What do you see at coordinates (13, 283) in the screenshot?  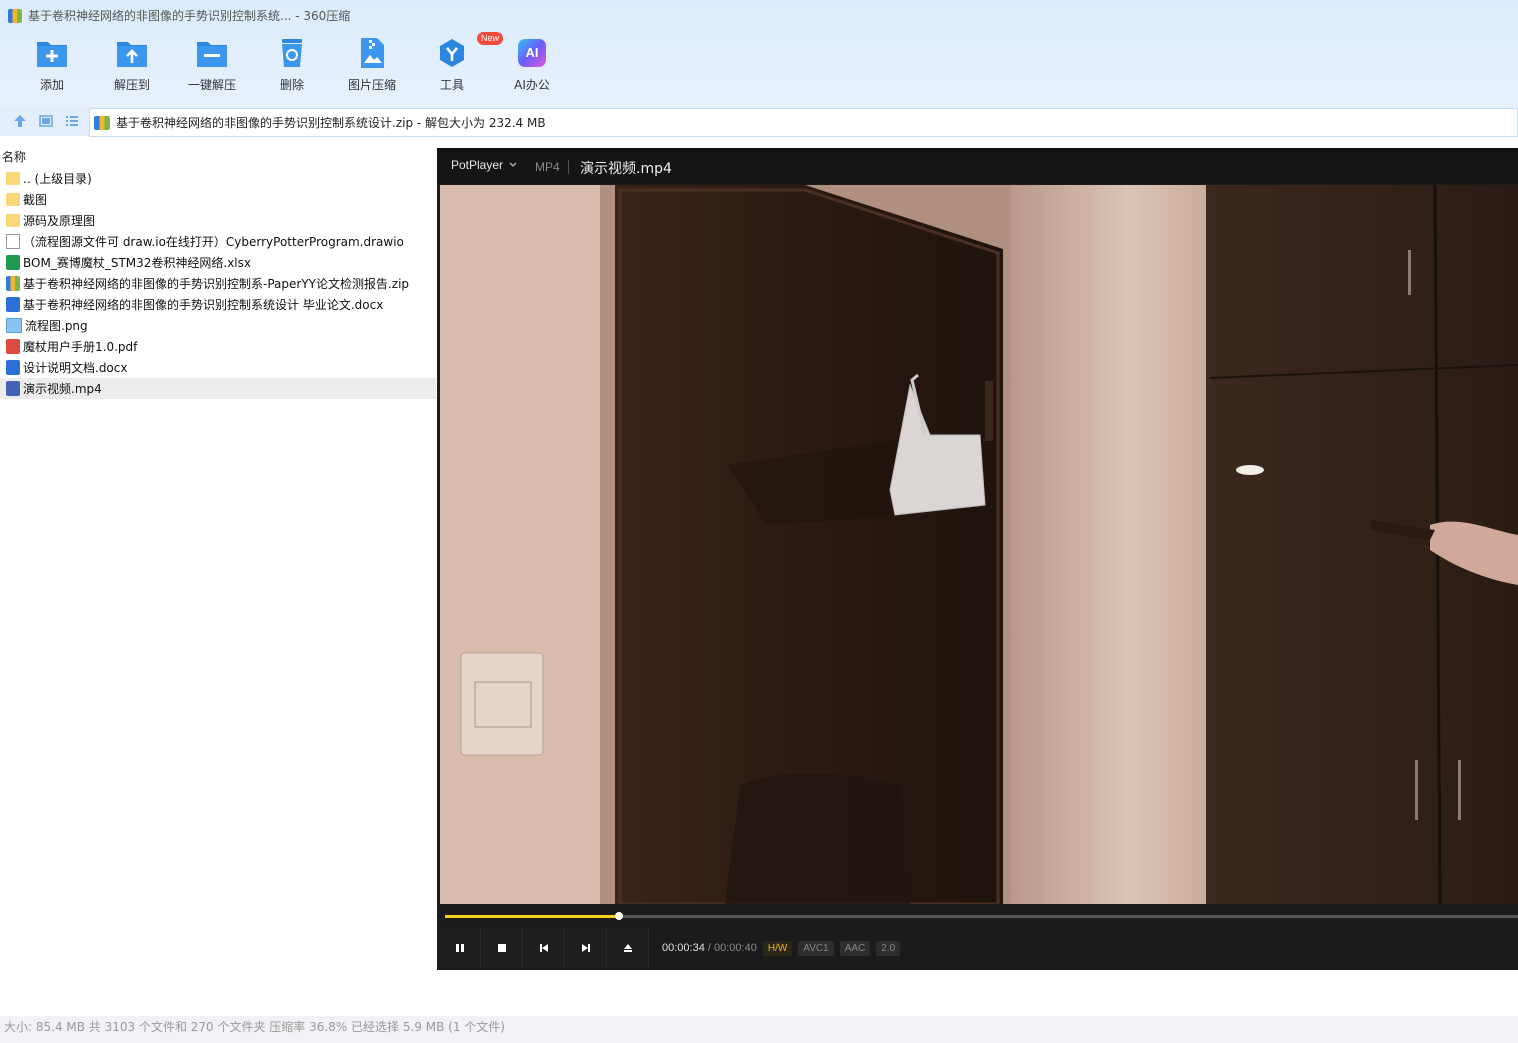 I see `zip-file-icon` at bounding box center [13, 283].